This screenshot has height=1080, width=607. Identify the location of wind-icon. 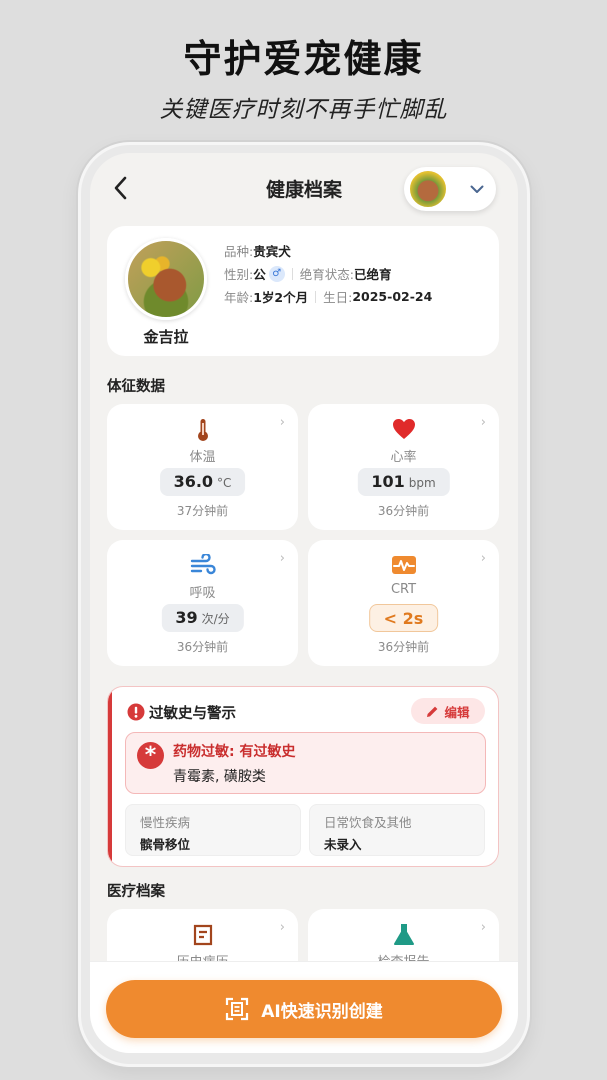
(203, 564).